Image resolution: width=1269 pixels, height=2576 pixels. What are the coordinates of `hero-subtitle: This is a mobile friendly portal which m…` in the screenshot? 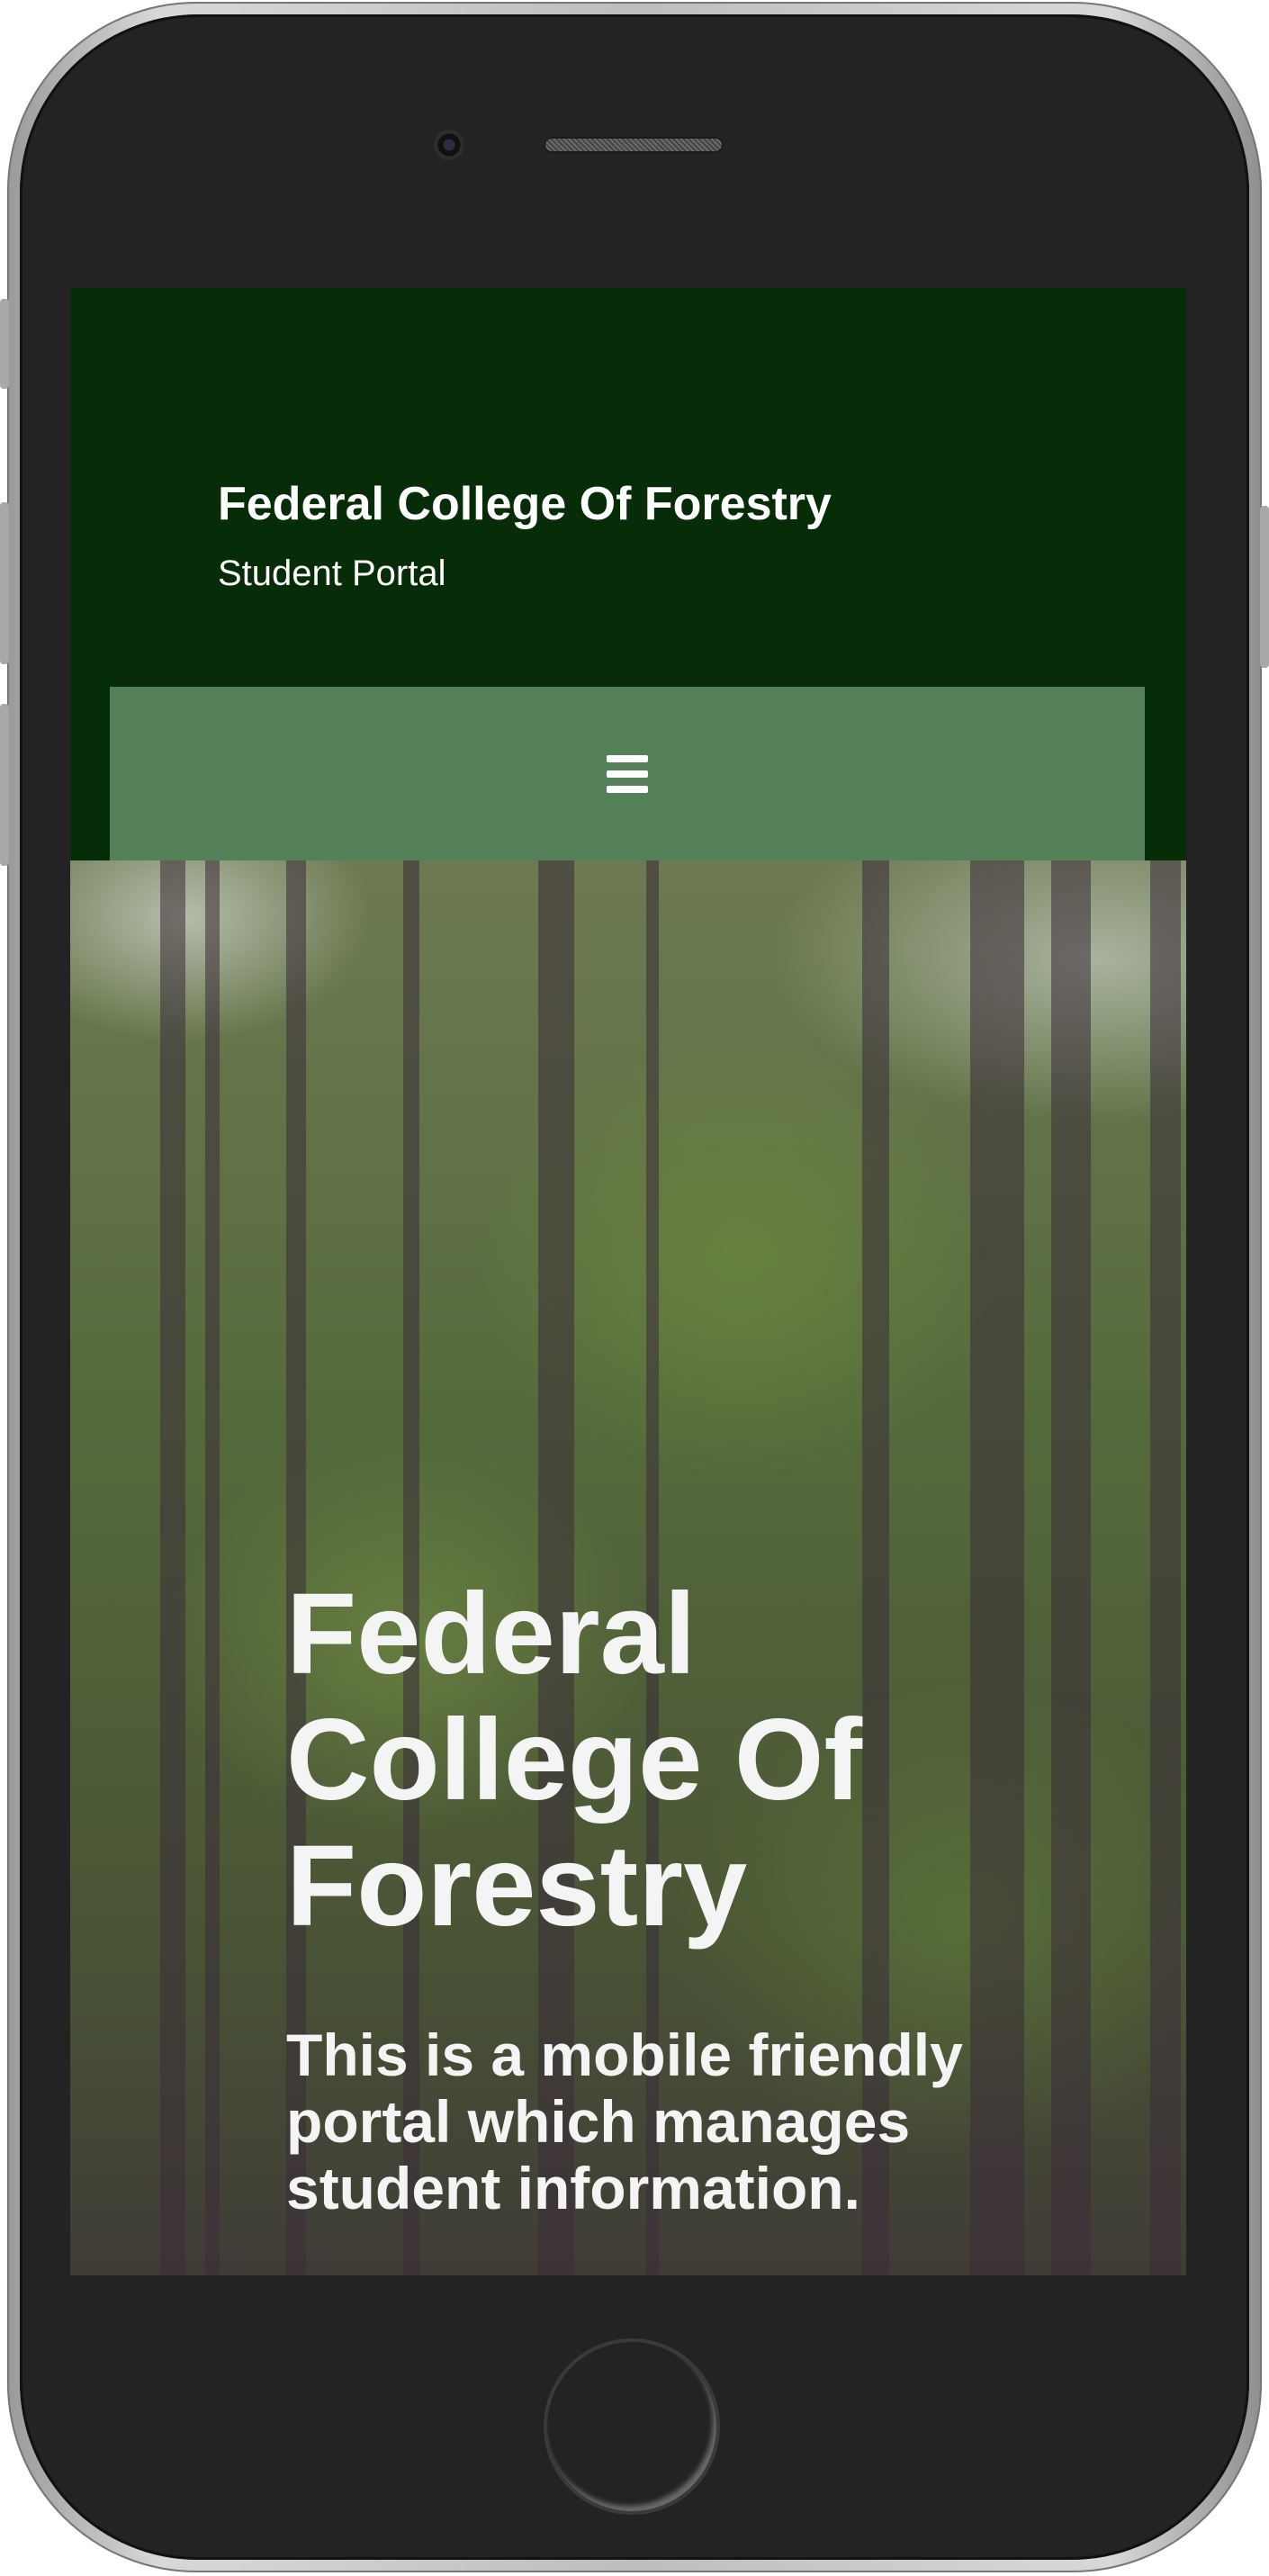 It's located at (624, 2121).